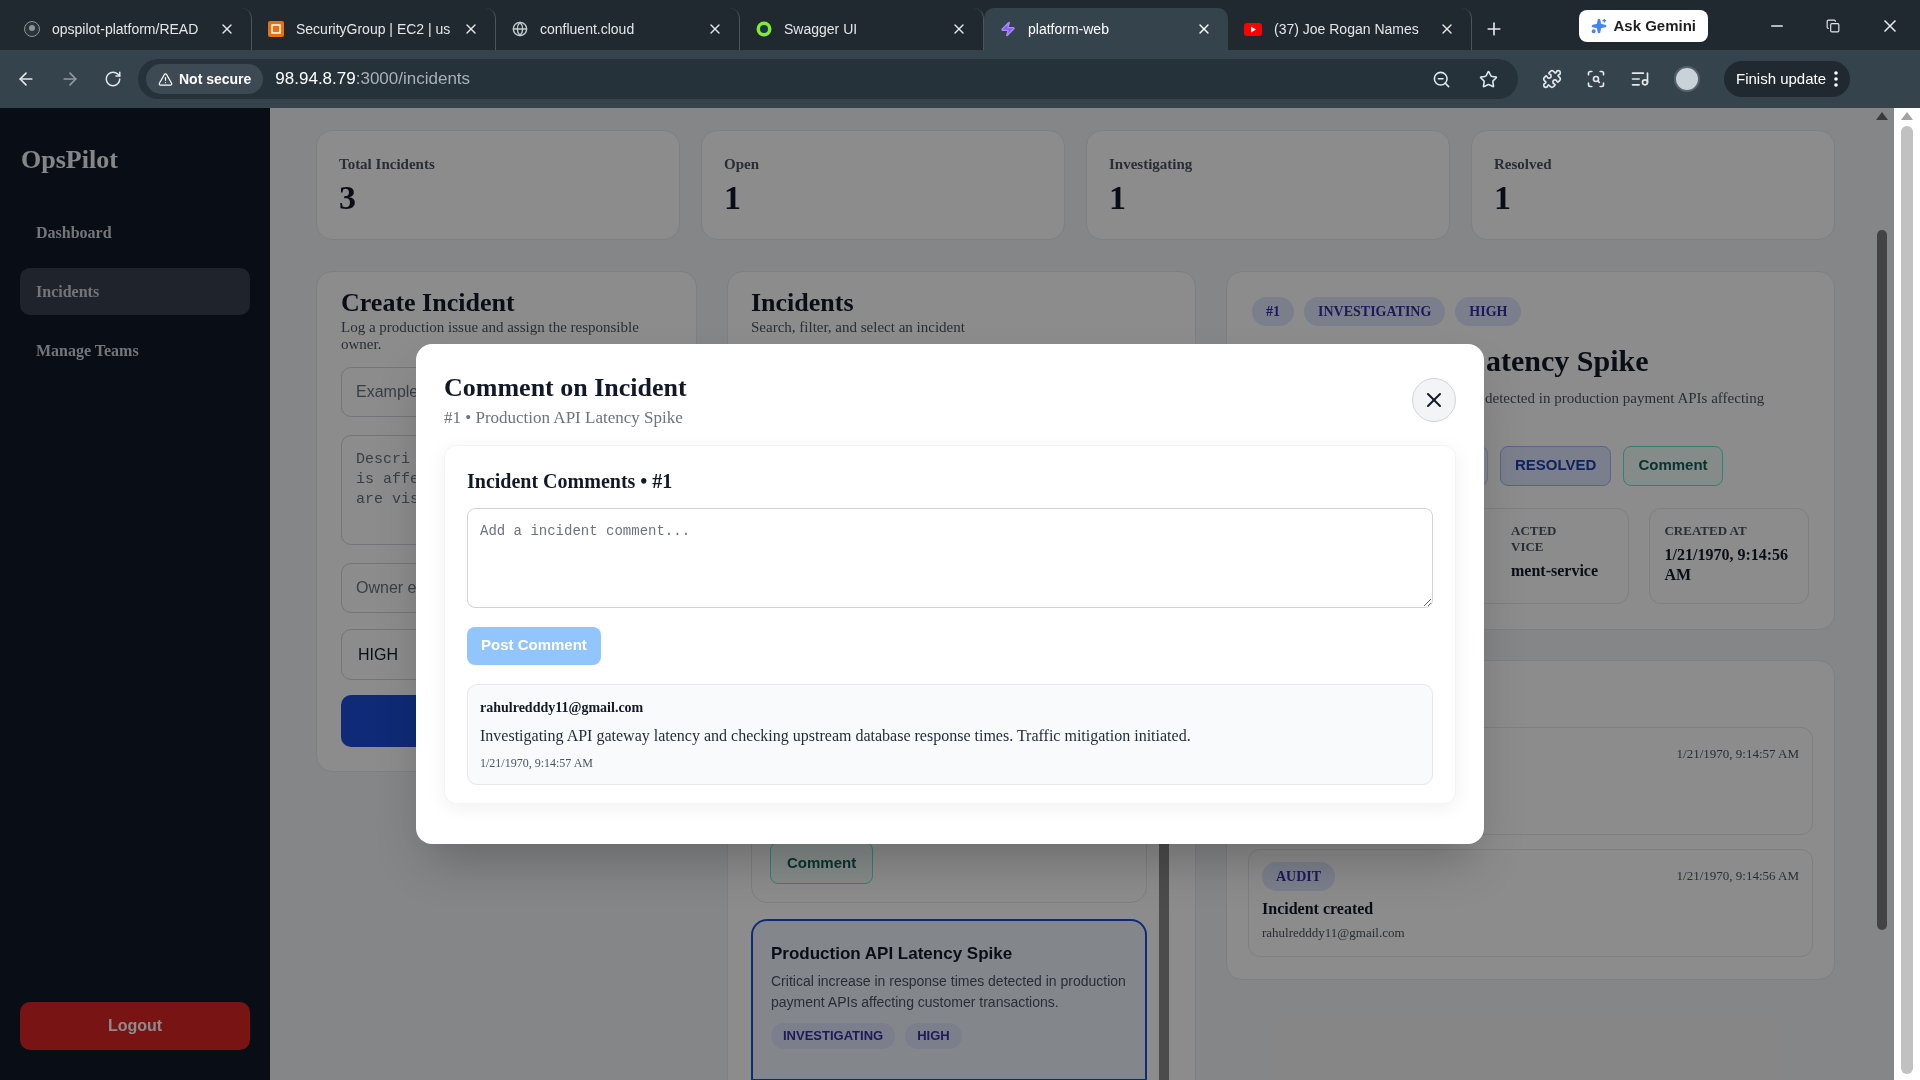  Describe the element at coordinates (1737, 875) in the screenshot. I see `timeline-time: 1/21/1970, 9:14:56 AM` at that location.